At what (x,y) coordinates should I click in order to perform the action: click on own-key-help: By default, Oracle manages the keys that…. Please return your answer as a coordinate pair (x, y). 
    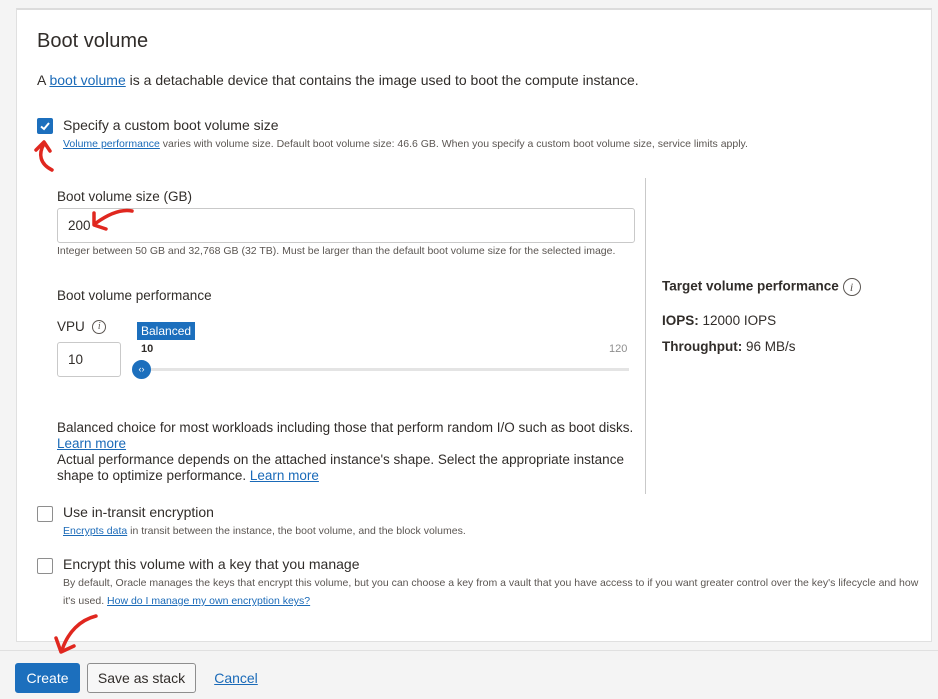
    Looking at the image, I should click on (491, 592).